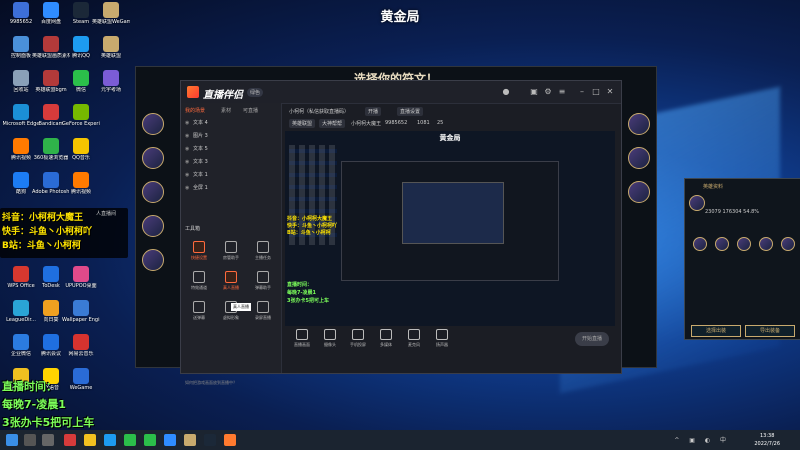  What do you see at coordinates (263, 252) in the screenshot?
I see `toolbox-item: 主播任务` at bounding box center [263, 252].